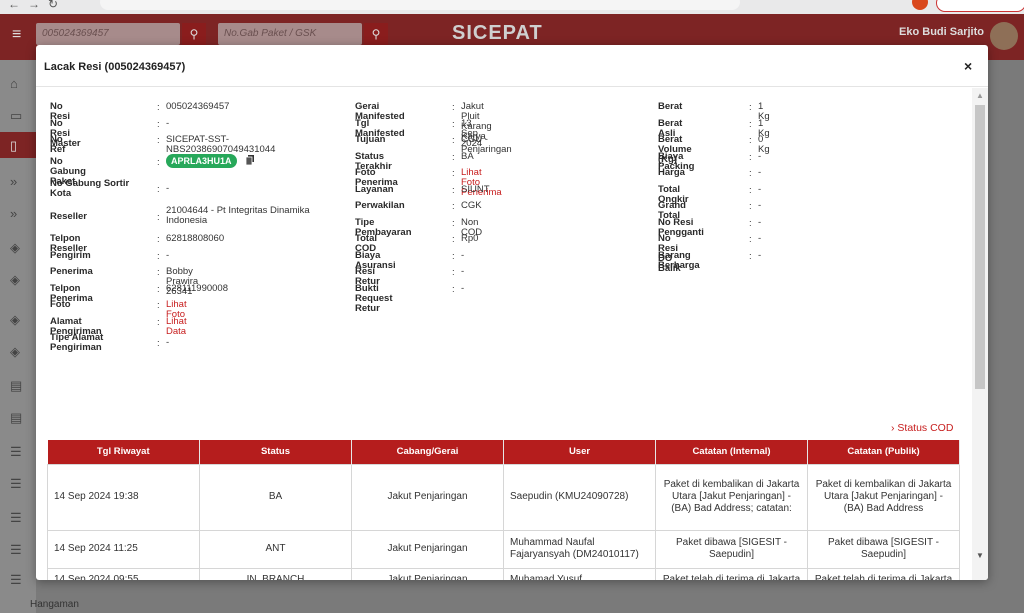 The width and height of the screenshot is (1024, 613). Describe the element at coordinates (123, 549) in the screenshot. I see `cell-tgl: 14 Sep 2024 11:25` at that location.